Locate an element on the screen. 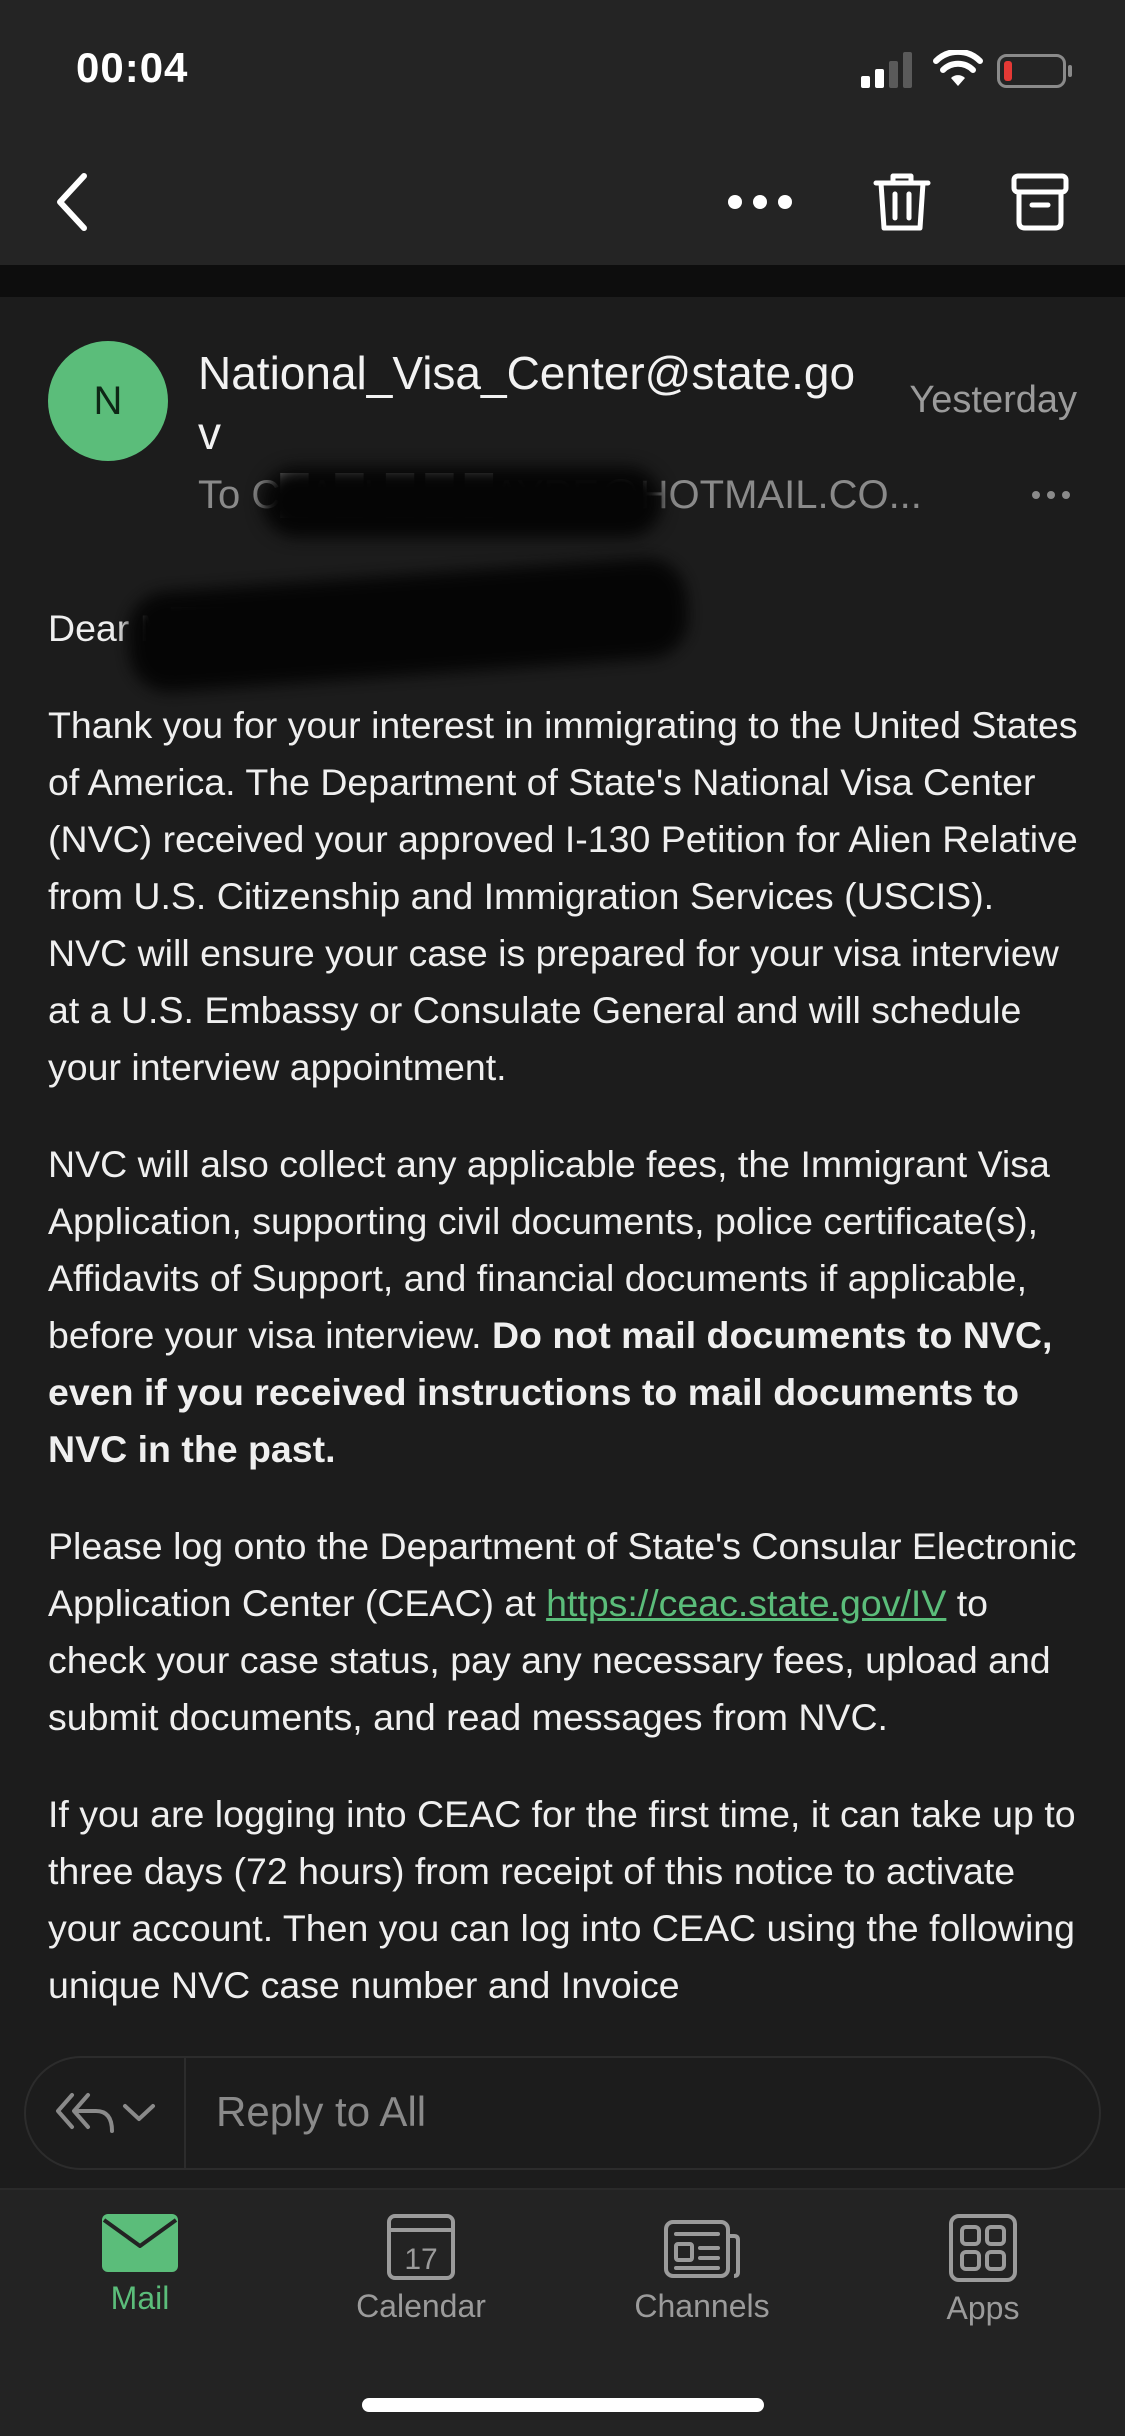 The height and width of the screenshot is (2436, 1125). tab-mail-label: Mail is located at coordinates (140, 2298).